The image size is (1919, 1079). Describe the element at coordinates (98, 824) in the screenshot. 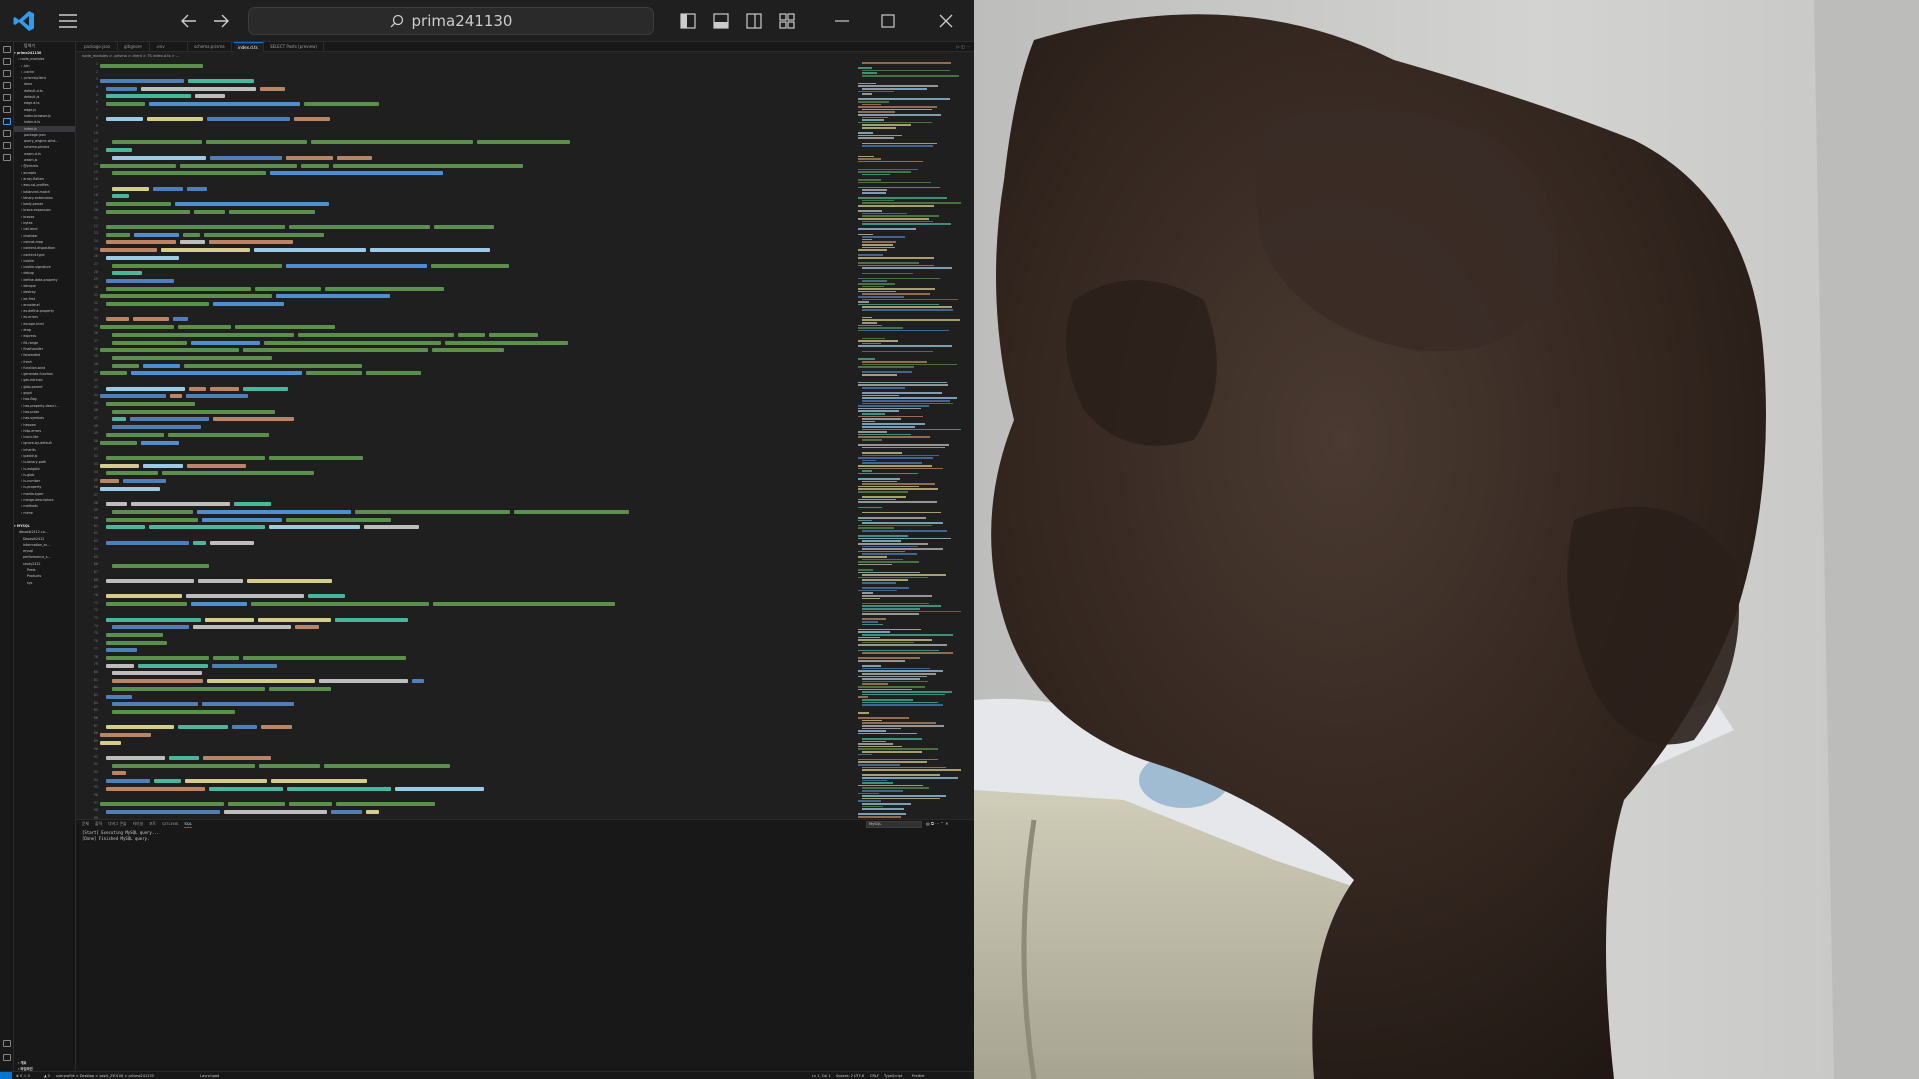

I see `panel-tab: 출력` at that location.